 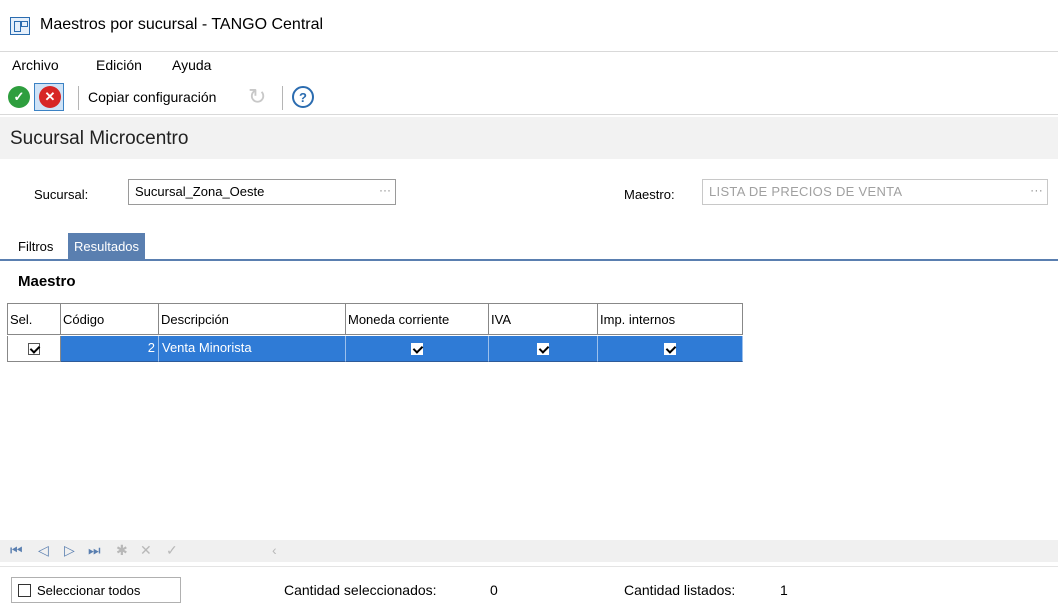 I want to click on select-all-checkbox: Seleccionar todos, so click(x=96, y=590).